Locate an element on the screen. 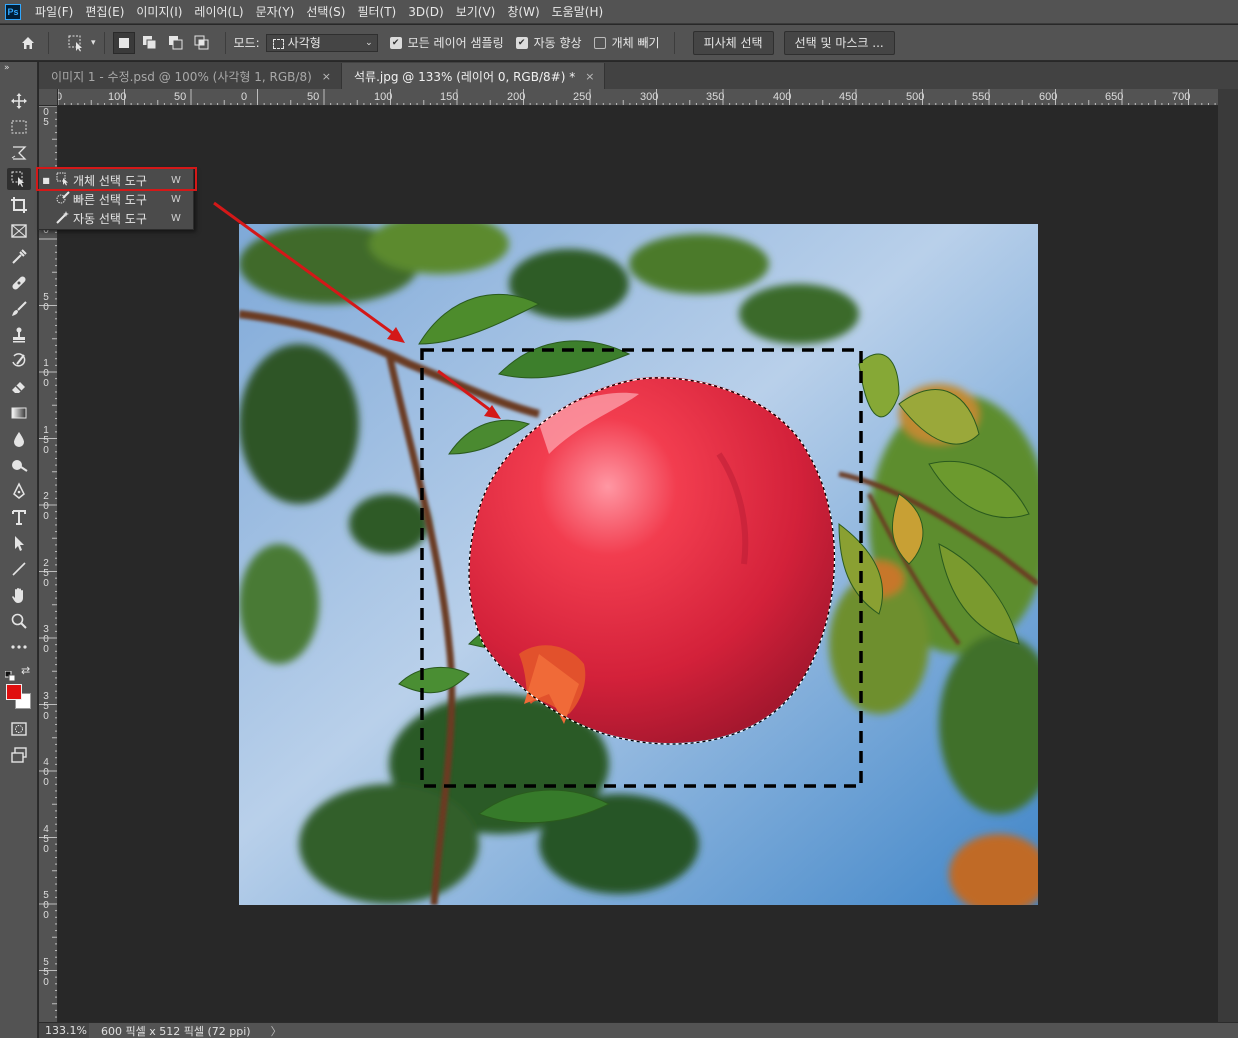 This screenshot has height=1038, width=1238. zoom-tool-icon is located at coordinates (19, 621).